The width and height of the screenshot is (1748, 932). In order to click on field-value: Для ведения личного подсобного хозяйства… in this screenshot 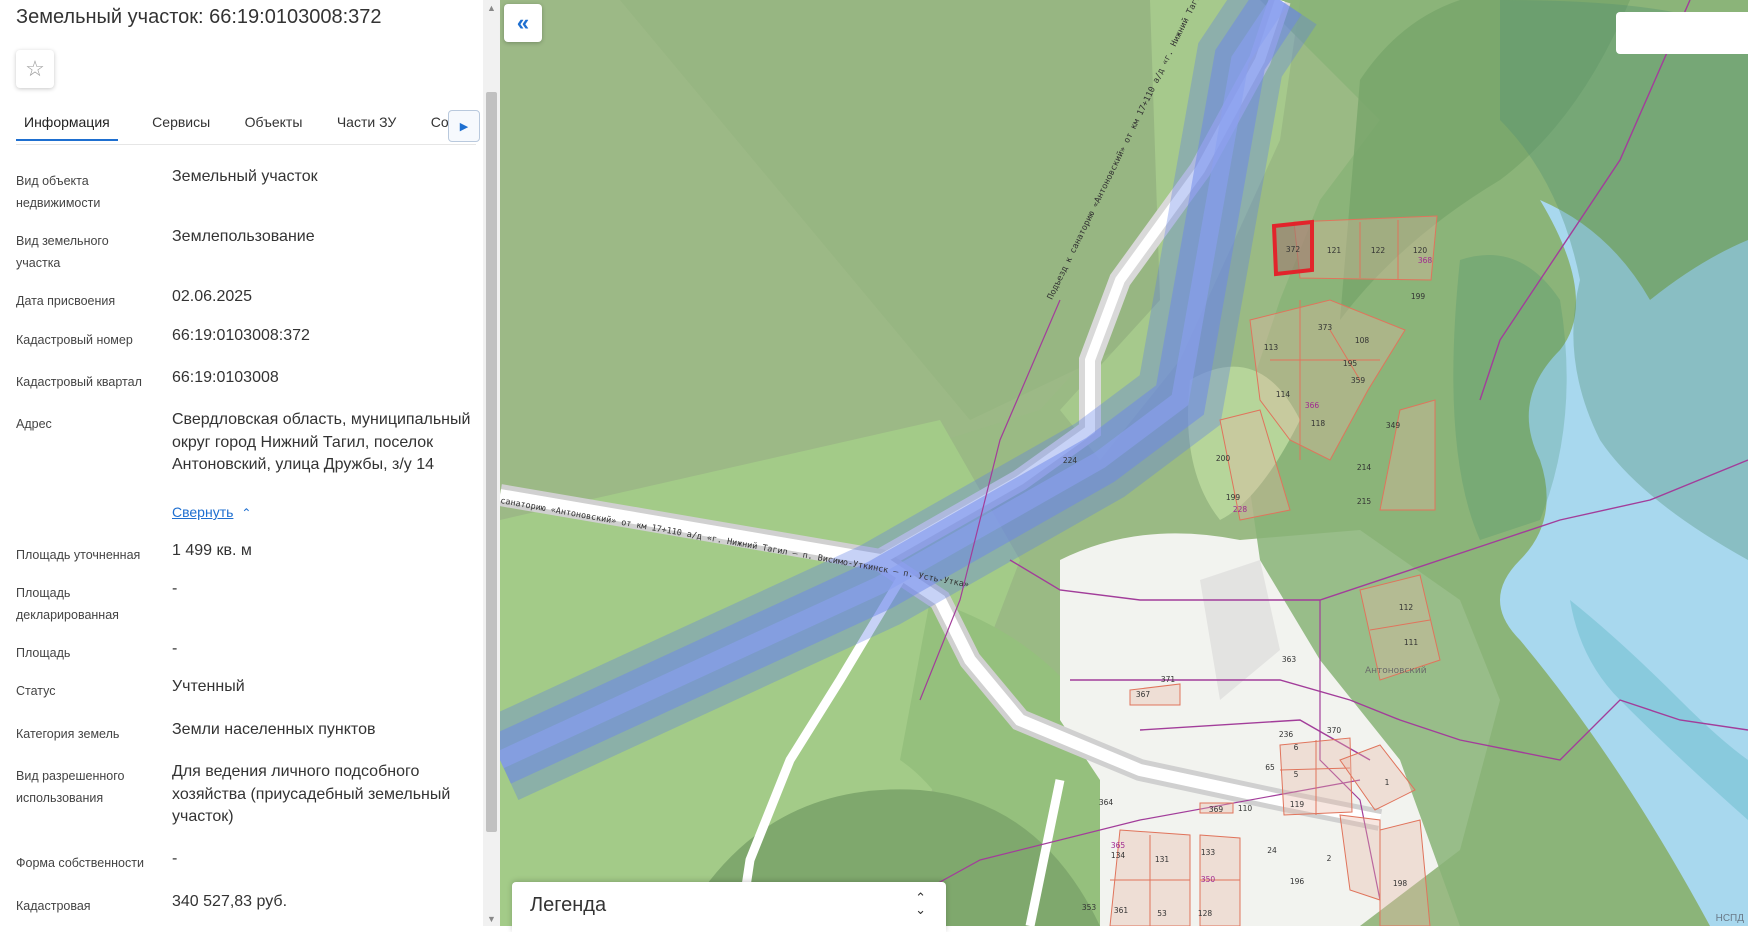, I will do `click(311, 794)`.